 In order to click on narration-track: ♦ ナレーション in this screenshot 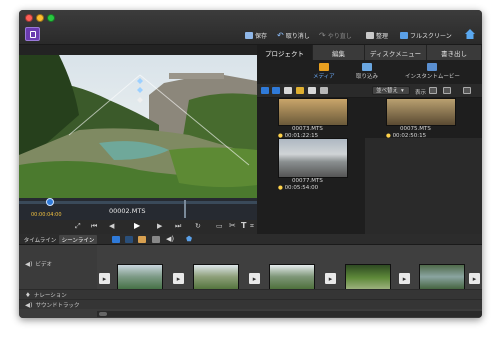, I will do `click(250, 294)`.